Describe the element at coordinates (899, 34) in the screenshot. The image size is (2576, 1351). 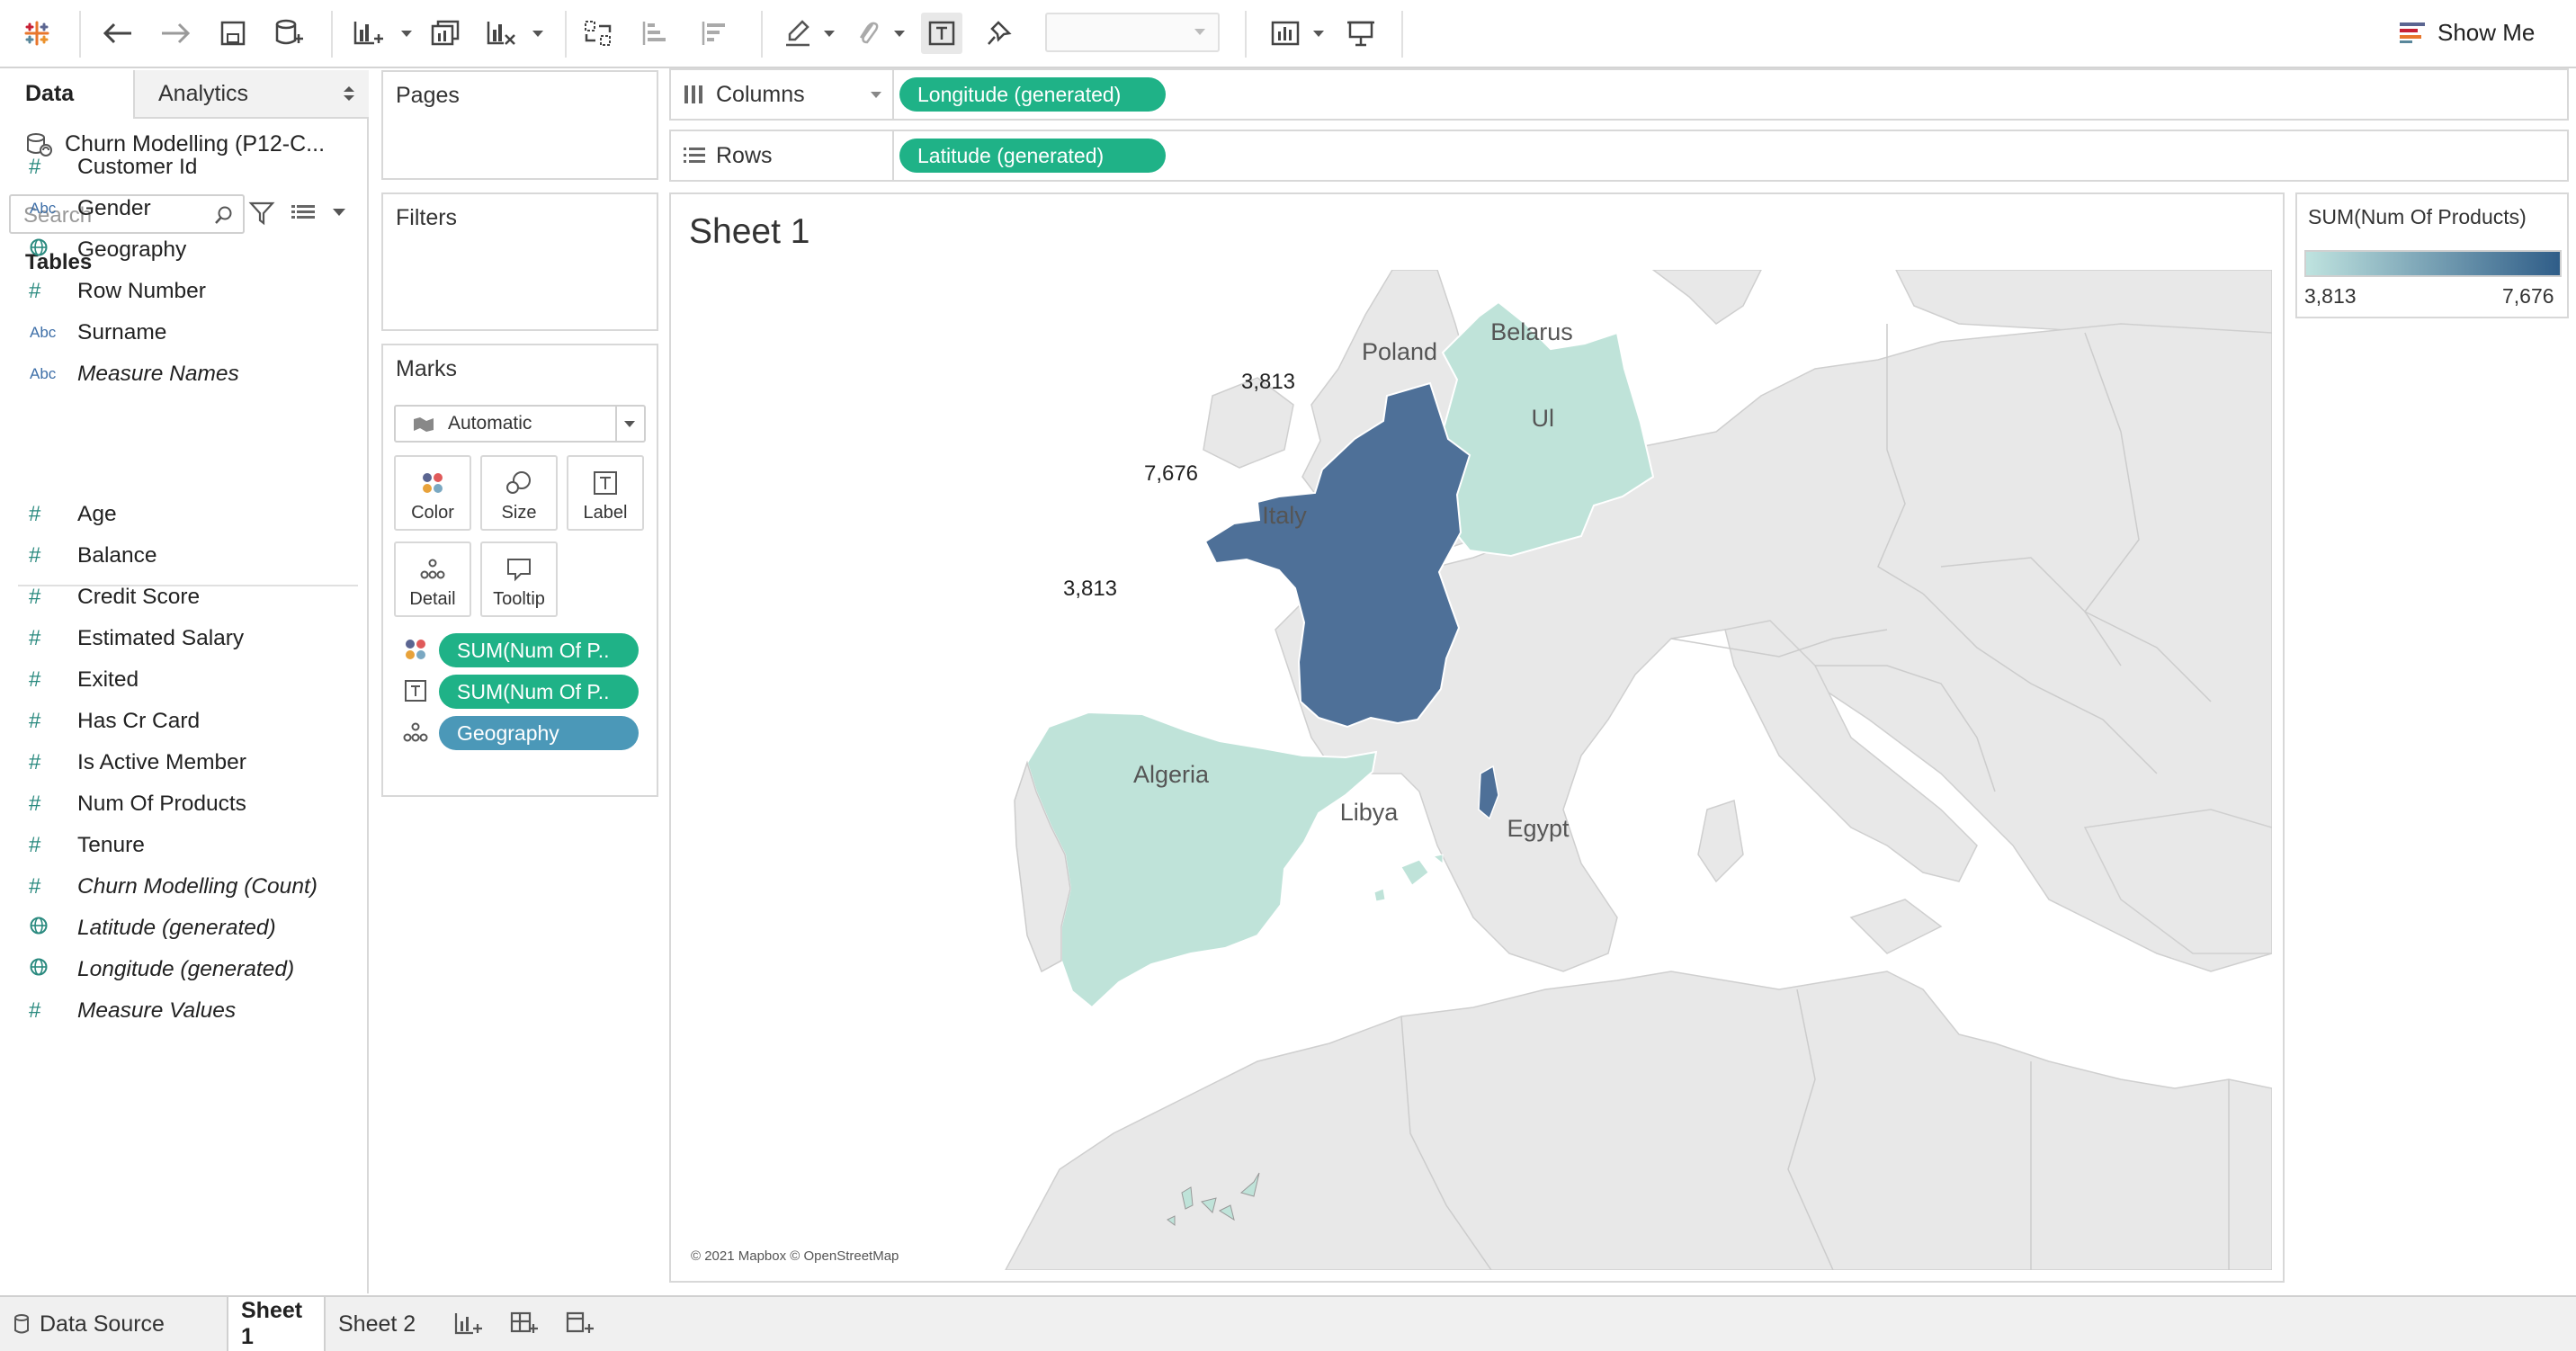
I see `group-members-caret-icon` at that location.